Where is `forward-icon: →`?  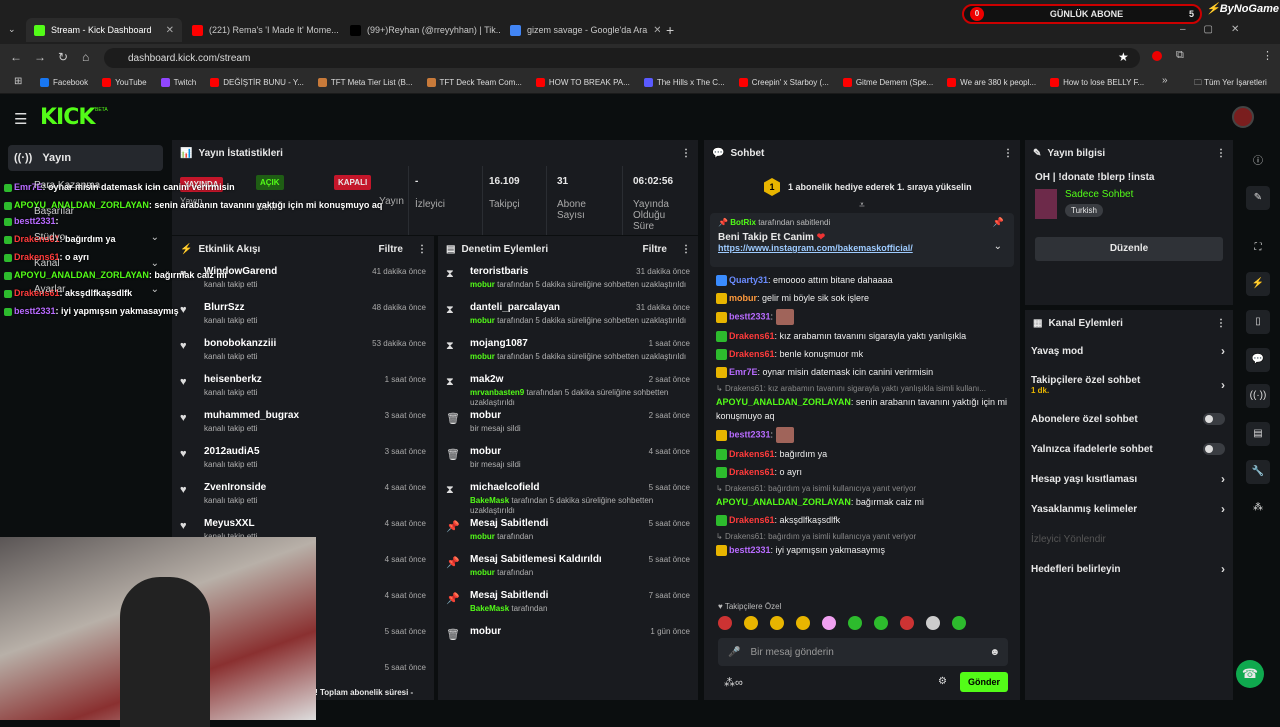
forward-icon: → is located at coordinates (40, 57).